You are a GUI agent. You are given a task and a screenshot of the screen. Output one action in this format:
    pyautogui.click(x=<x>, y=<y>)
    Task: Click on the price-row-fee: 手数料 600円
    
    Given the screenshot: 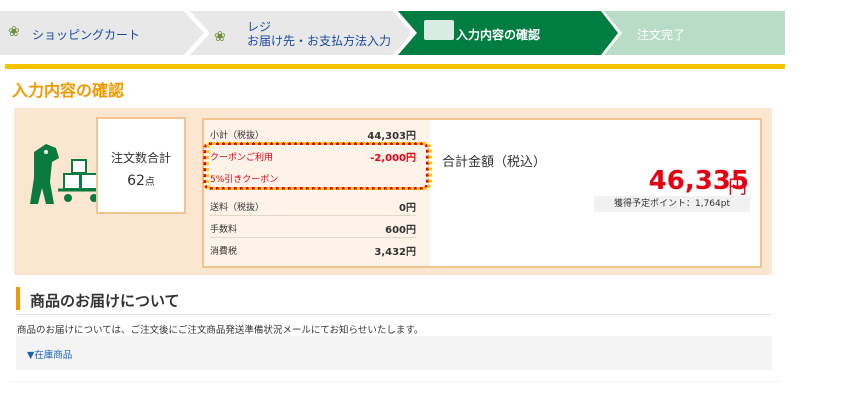 What is the action you would take?
    pyautogui.click(x=313, y=227)
    